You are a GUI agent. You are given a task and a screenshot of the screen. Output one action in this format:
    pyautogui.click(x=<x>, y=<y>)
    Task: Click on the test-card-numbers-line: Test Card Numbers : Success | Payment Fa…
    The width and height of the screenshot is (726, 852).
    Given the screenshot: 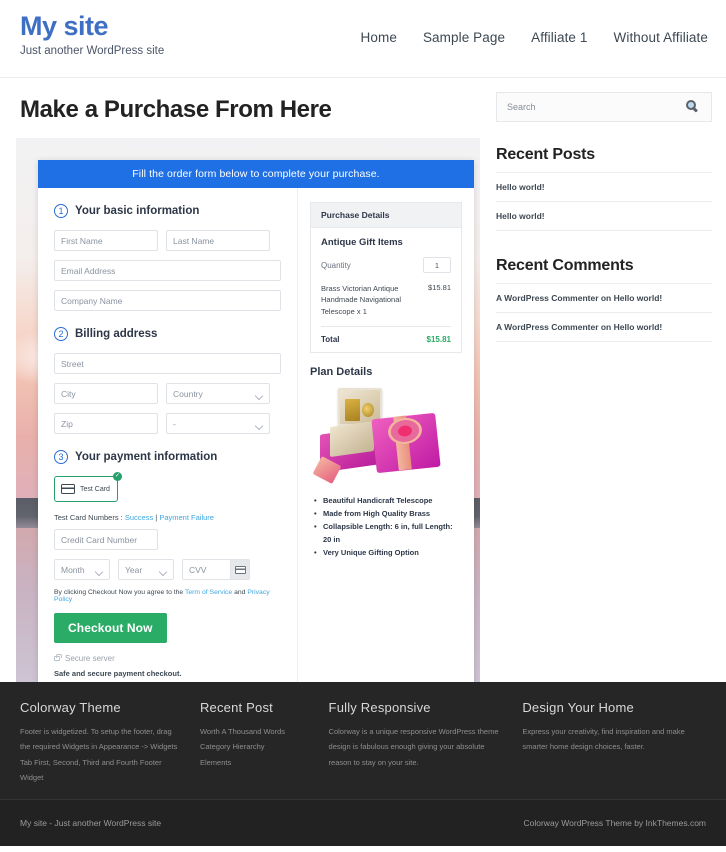 What is the action you would take?
    pyautogui.click(x=167, y=517)
    